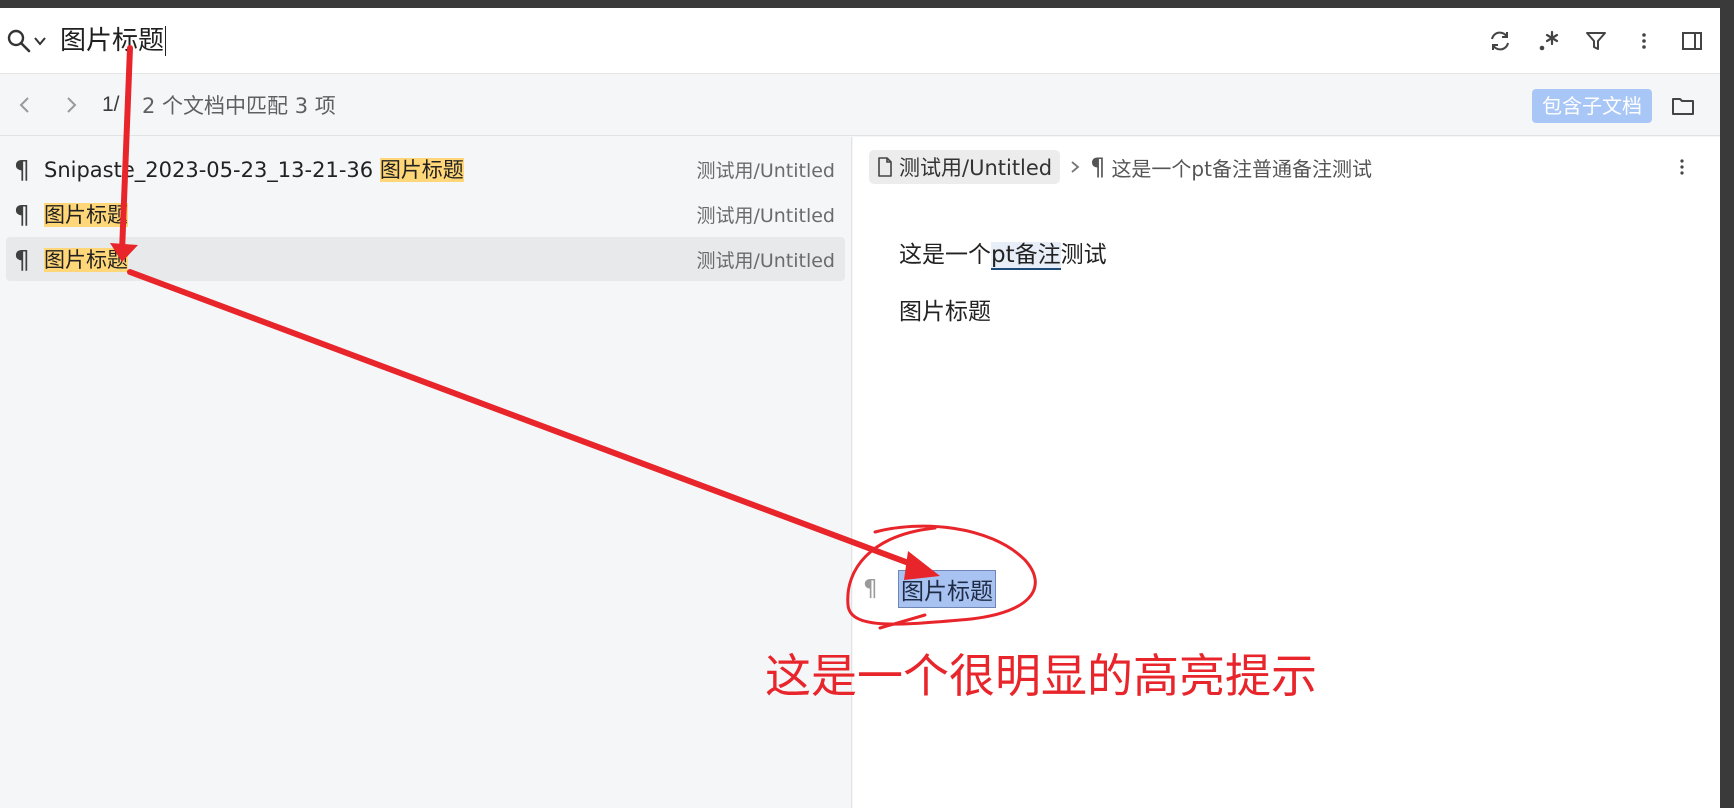 Image resolution: width=1734 pixels, height=808 pixels. I want to click on regex-icon, so click(1549, 40).